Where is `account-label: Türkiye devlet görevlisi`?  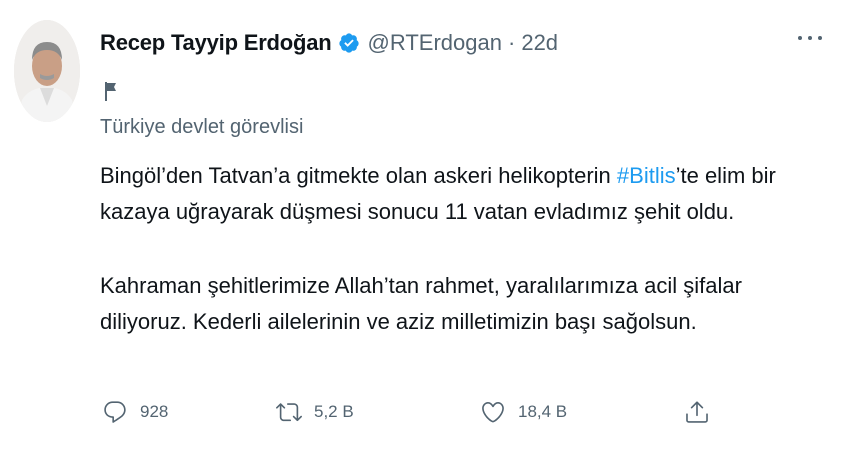
account-label: Türkiye devlet görevlisi is located at coordinates (201, 127).